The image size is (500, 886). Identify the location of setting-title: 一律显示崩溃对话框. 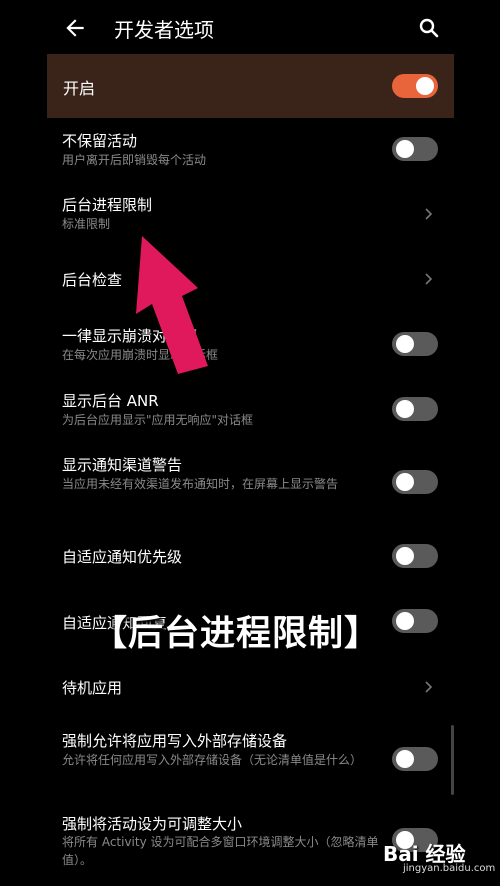
(130, 336).